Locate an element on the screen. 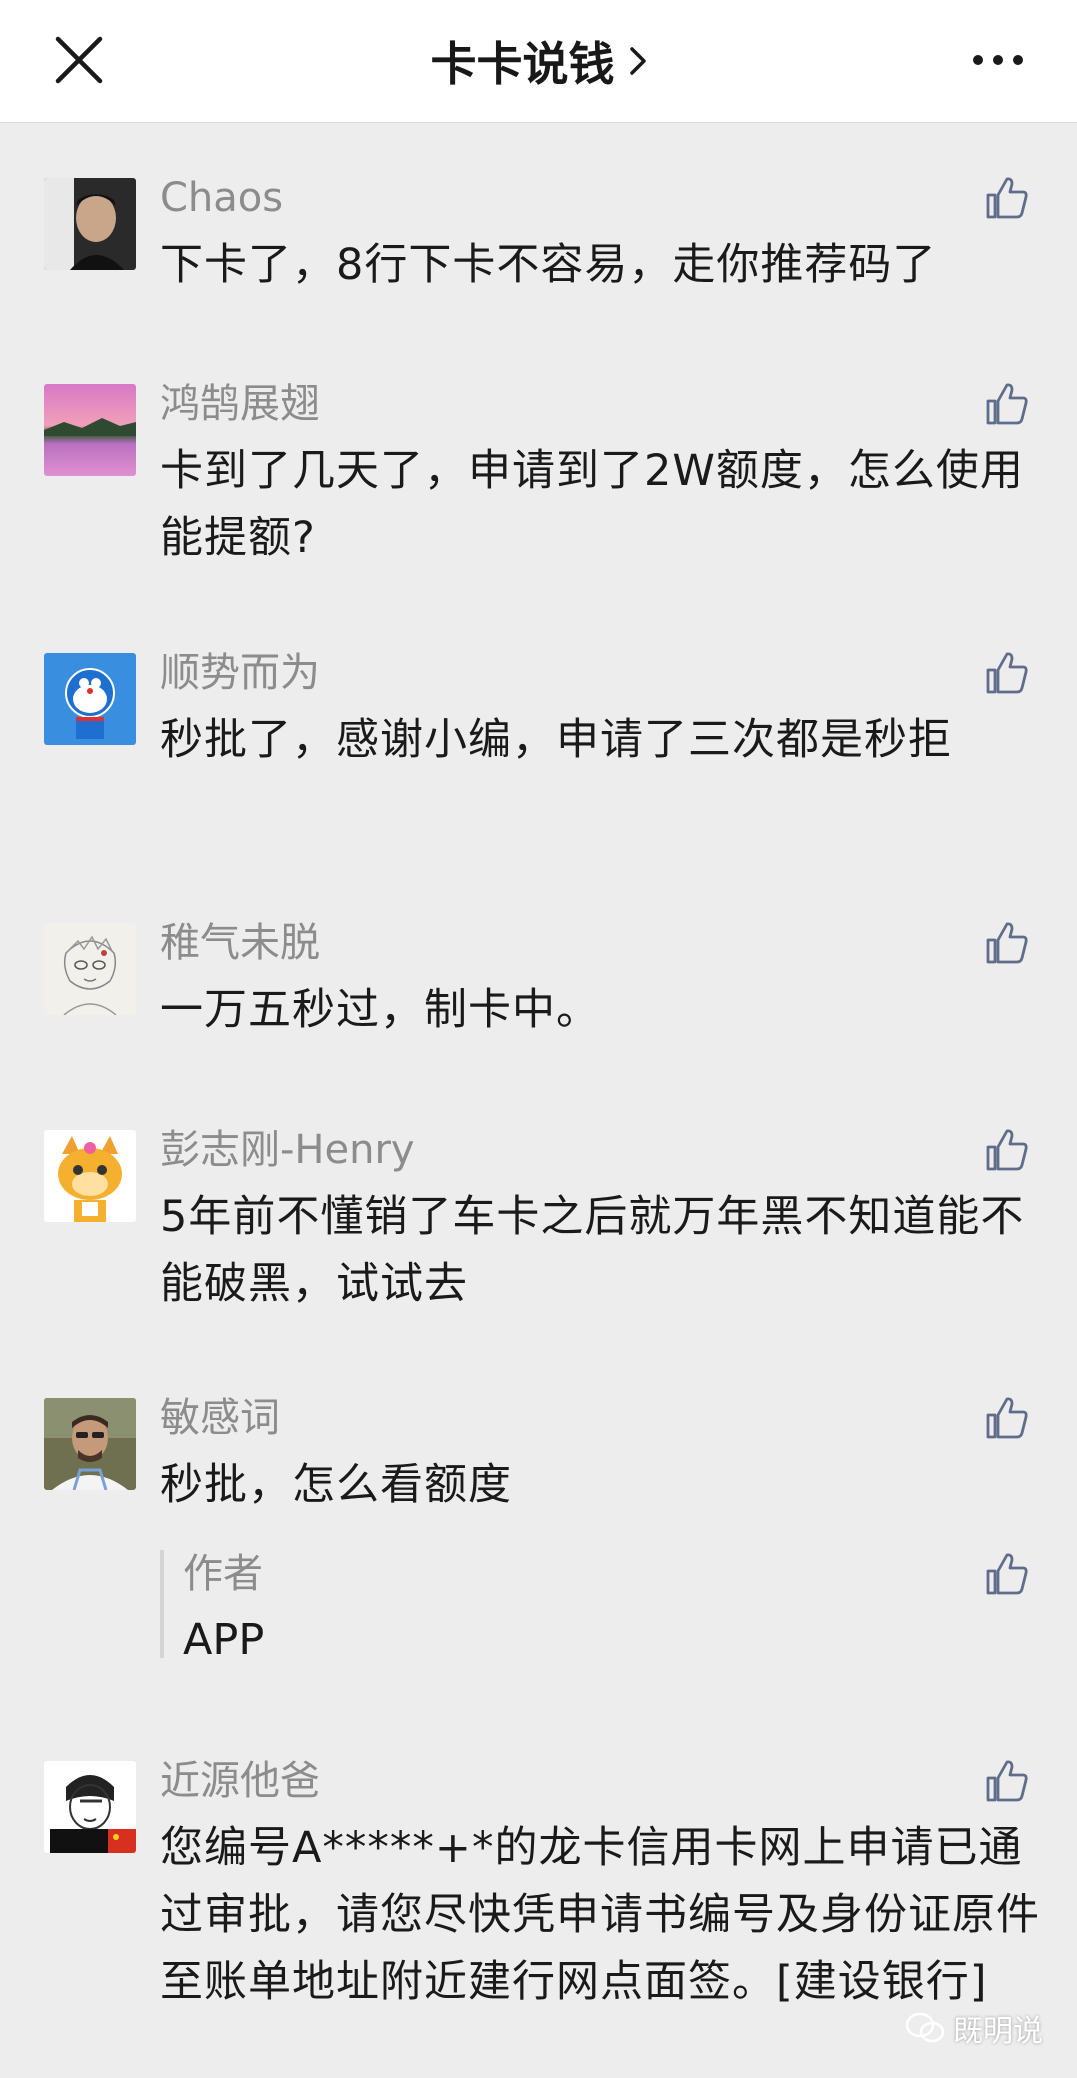 This screenshot has width=1077, height=2078. watermark: 既明说 is located at coordinates (974, 2028).